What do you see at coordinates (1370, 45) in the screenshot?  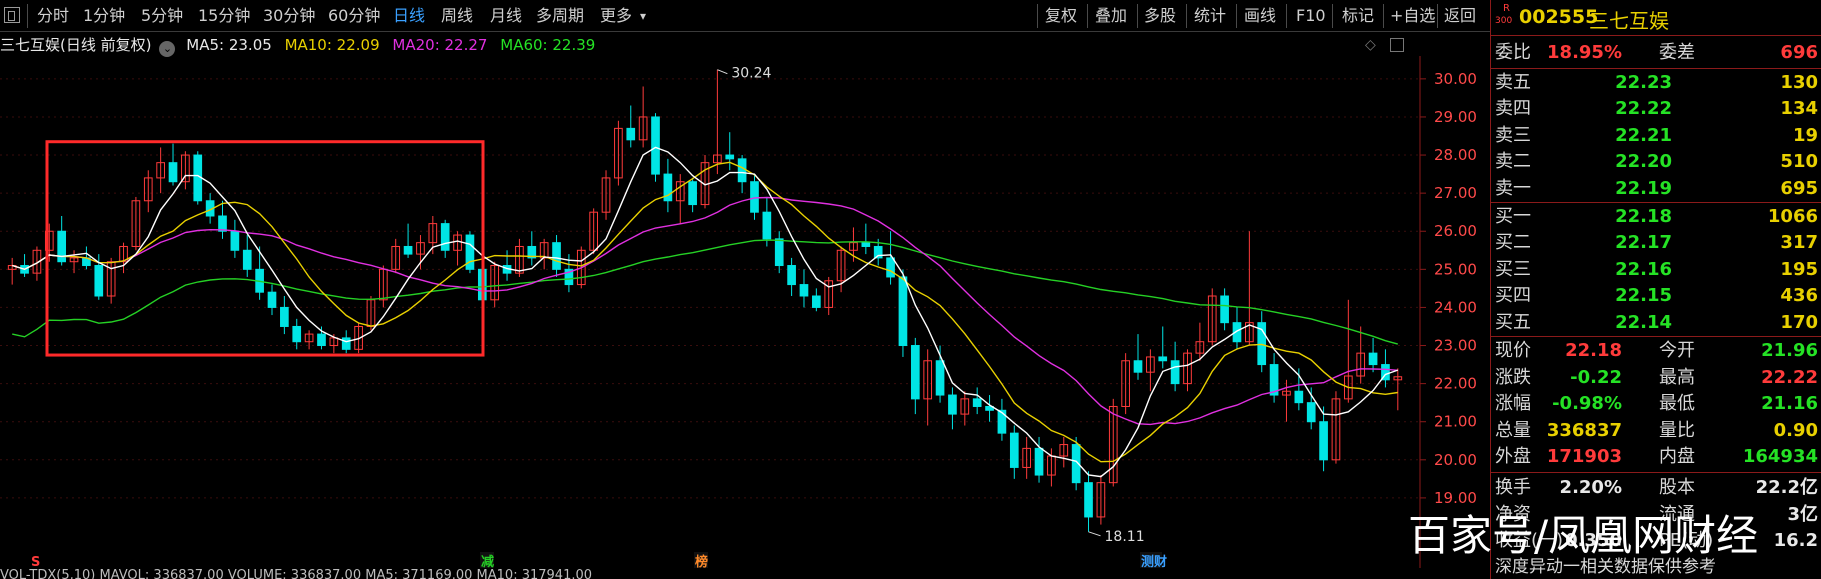 I see `diamond-icon: ◇` at bounding box center [1370, 45].